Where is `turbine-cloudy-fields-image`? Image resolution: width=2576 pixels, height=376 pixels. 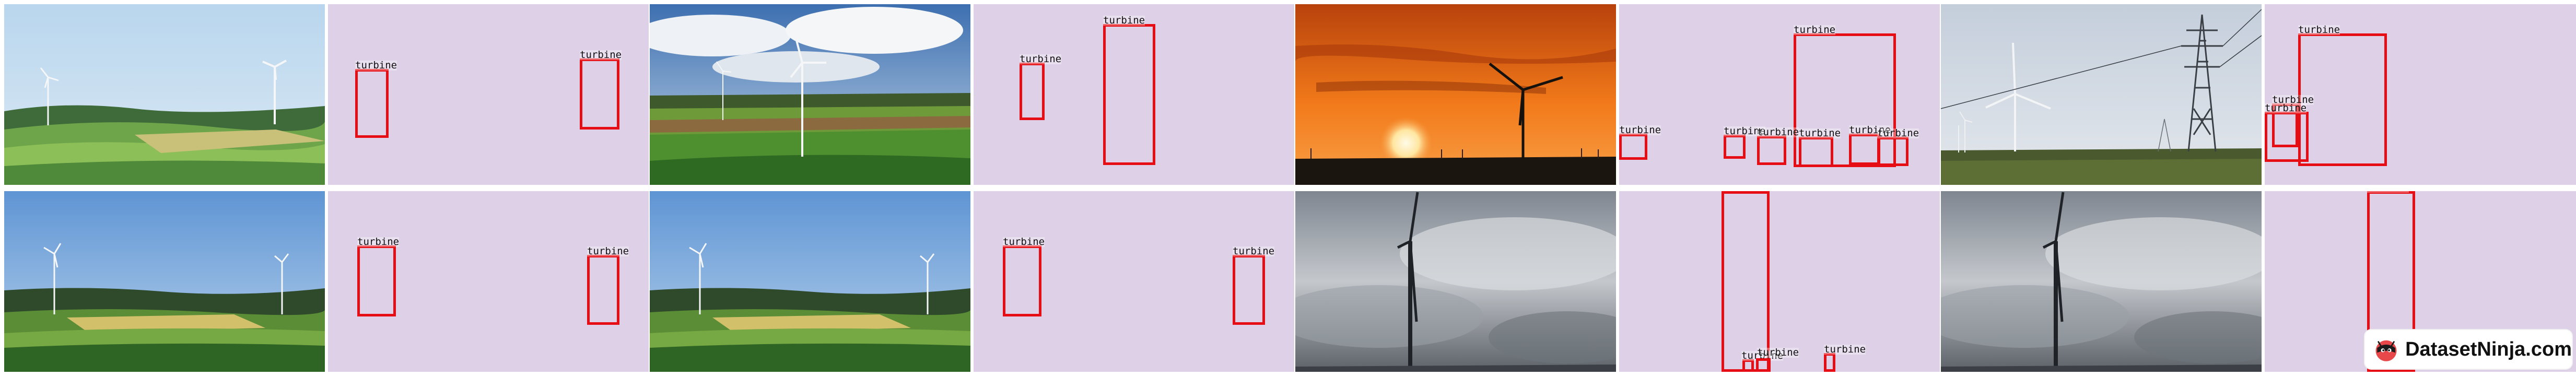
turbine-cloudy-fields-image is located at coordinates (810, 94).